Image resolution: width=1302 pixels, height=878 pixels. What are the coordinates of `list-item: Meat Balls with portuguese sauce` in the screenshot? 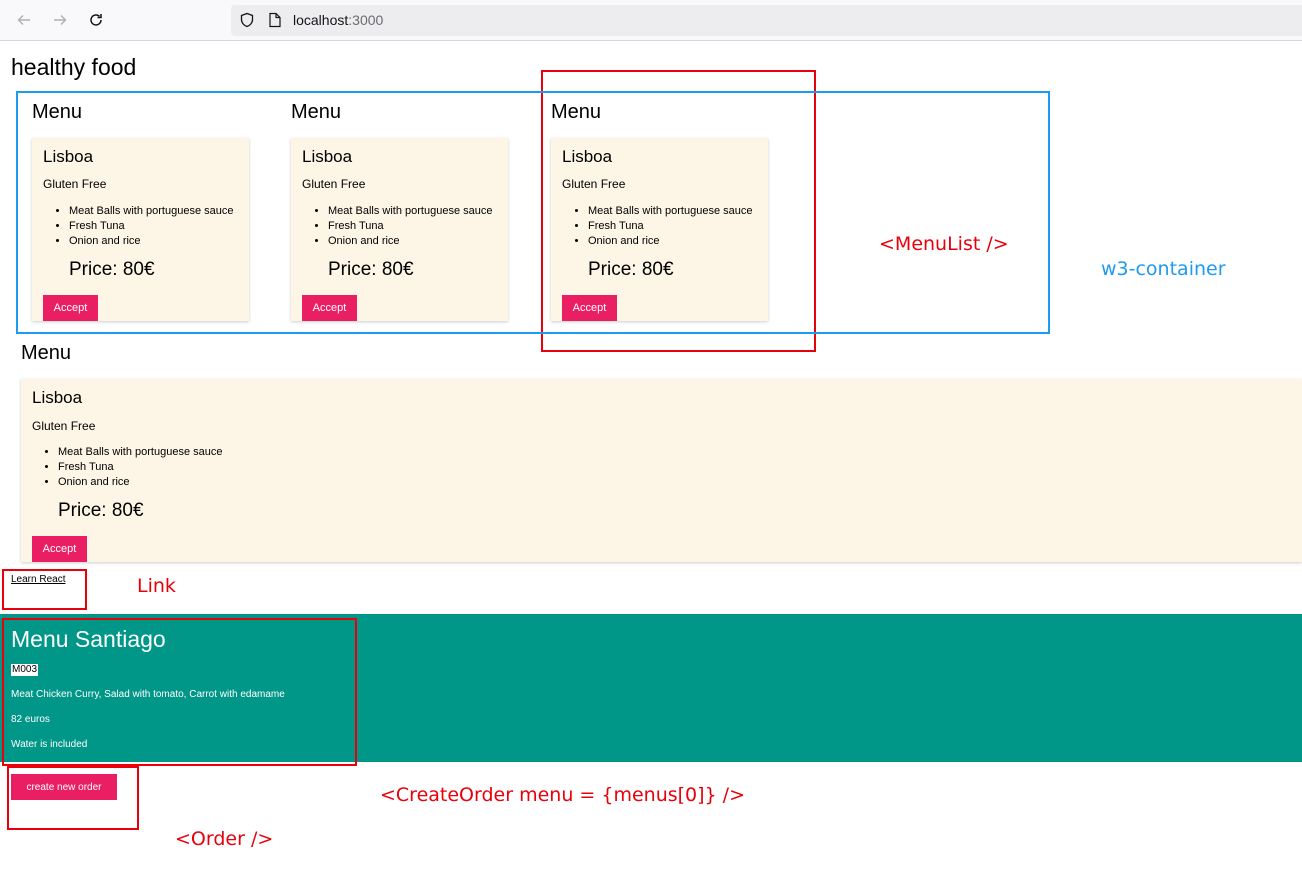 It's located at (140, 452).